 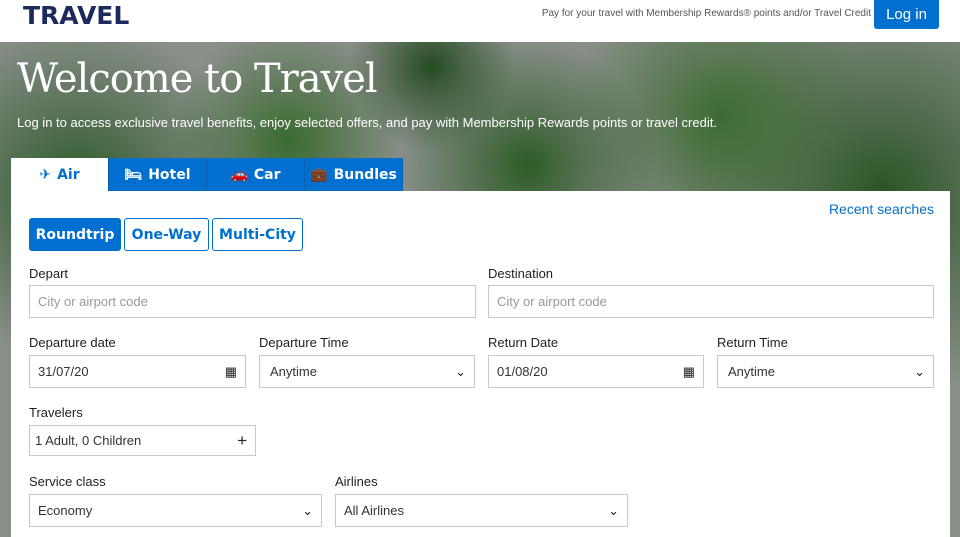 I want to click on depart-label: Depart, so click(x=49, y=273).